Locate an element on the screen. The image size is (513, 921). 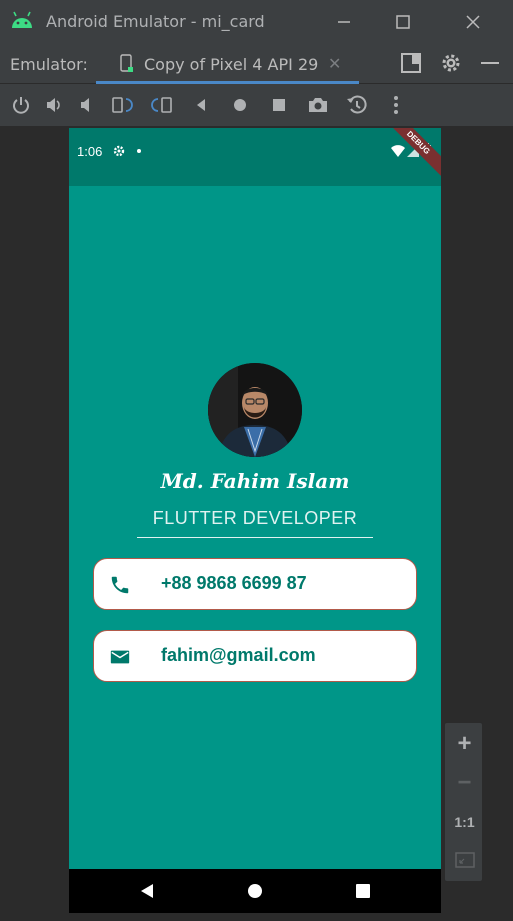
more-vertical-icon is located at coordinates (396, 105).